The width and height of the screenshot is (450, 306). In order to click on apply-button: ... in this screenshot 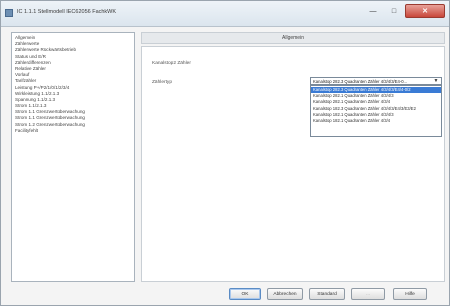, I will do `click(368, 294)`.